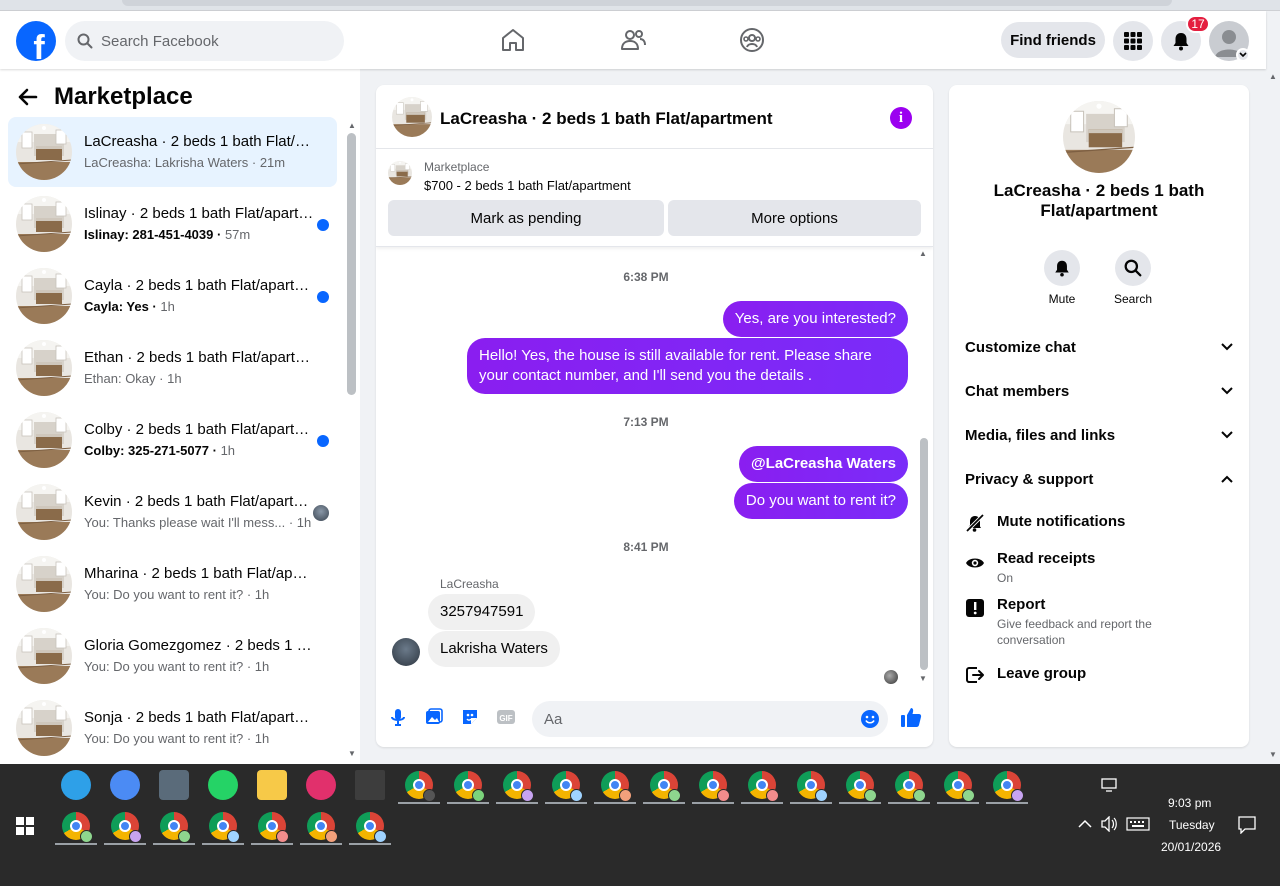  I want to click on facebook-logo: f, so click(36, 41).